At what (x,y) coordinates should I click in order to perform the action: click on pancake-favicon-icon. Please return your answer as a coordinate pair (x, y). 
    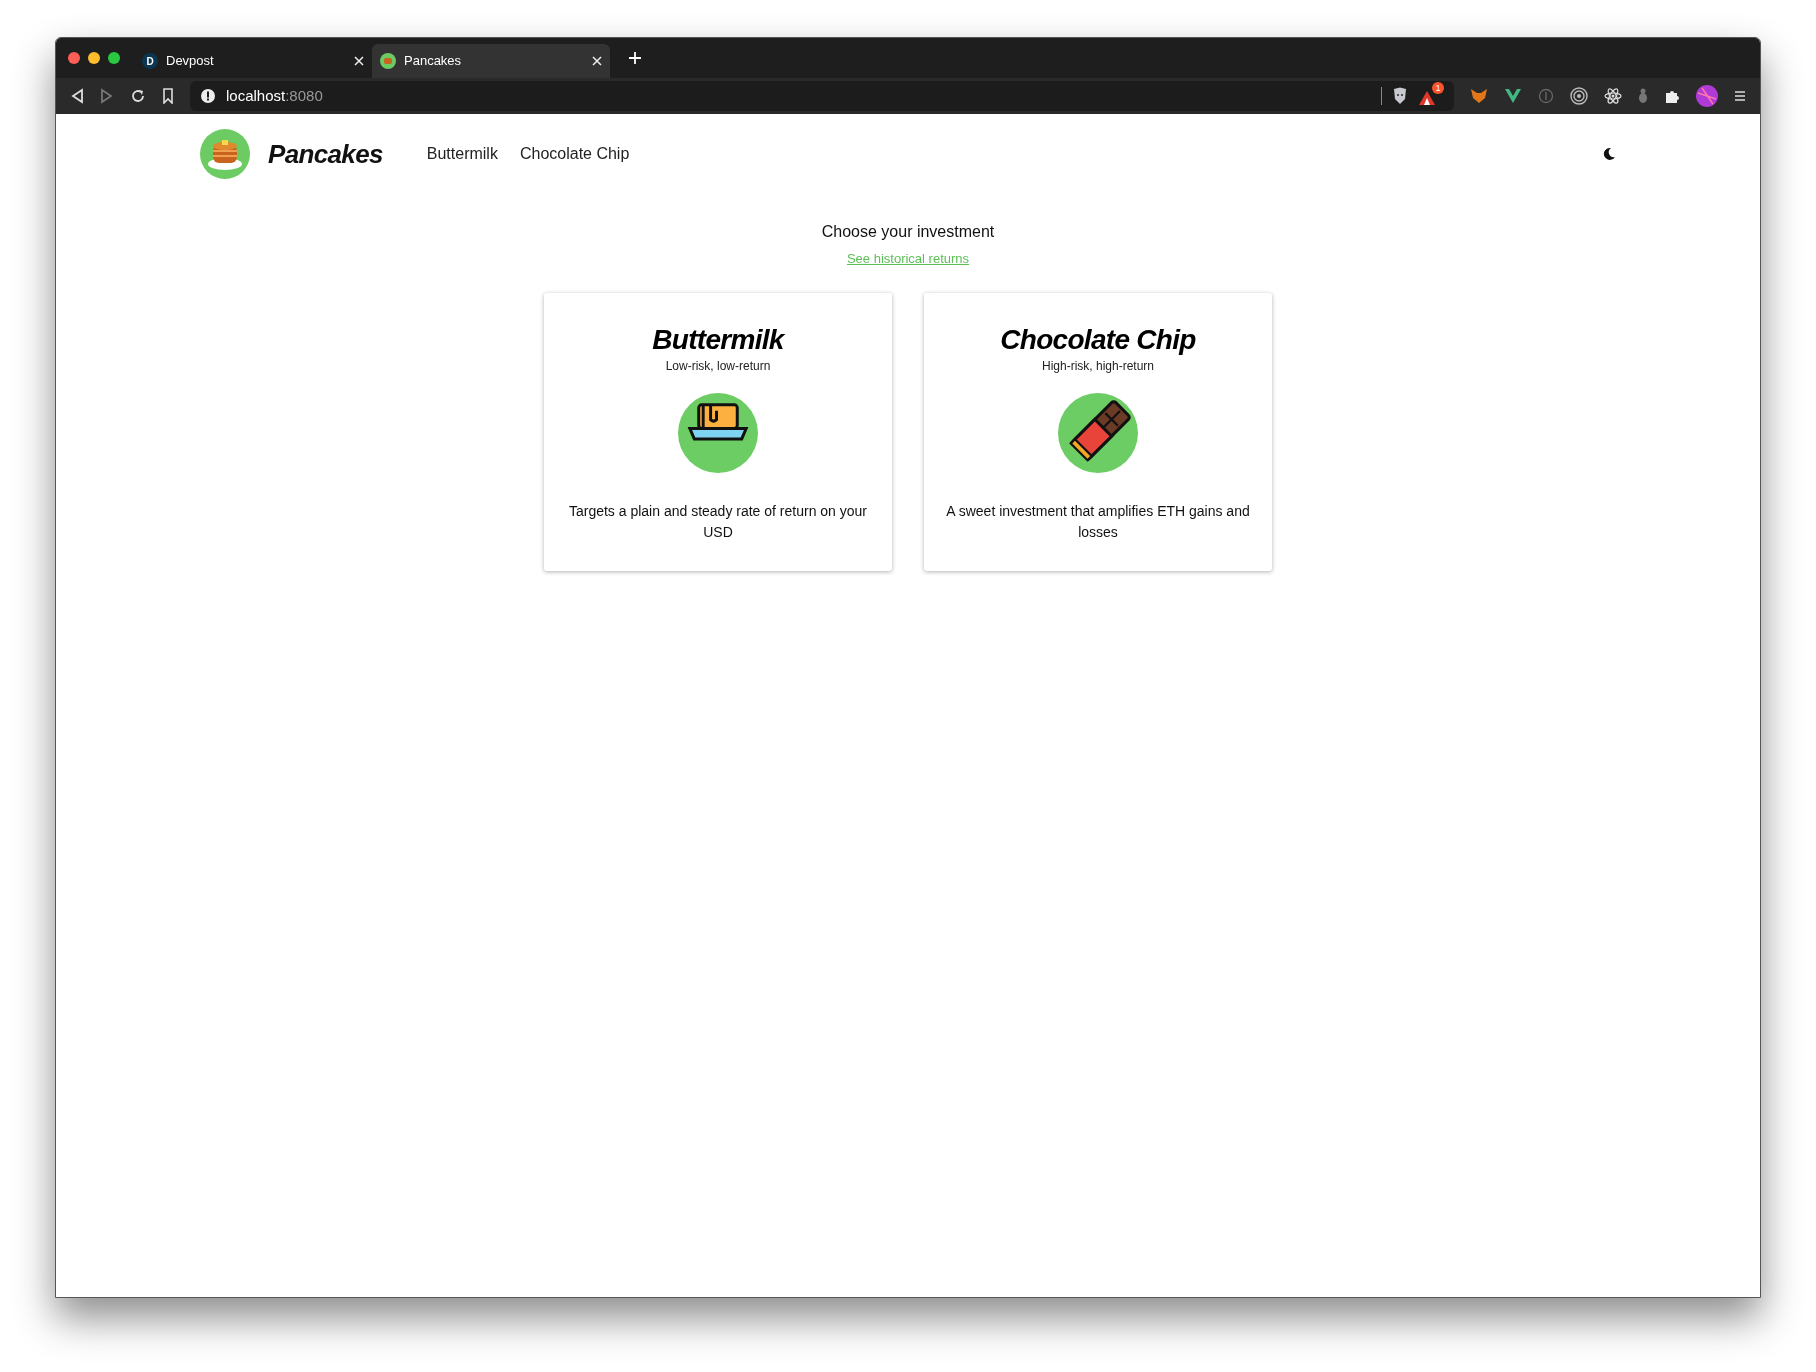
    Looking at the image, I should click on (388, 61).